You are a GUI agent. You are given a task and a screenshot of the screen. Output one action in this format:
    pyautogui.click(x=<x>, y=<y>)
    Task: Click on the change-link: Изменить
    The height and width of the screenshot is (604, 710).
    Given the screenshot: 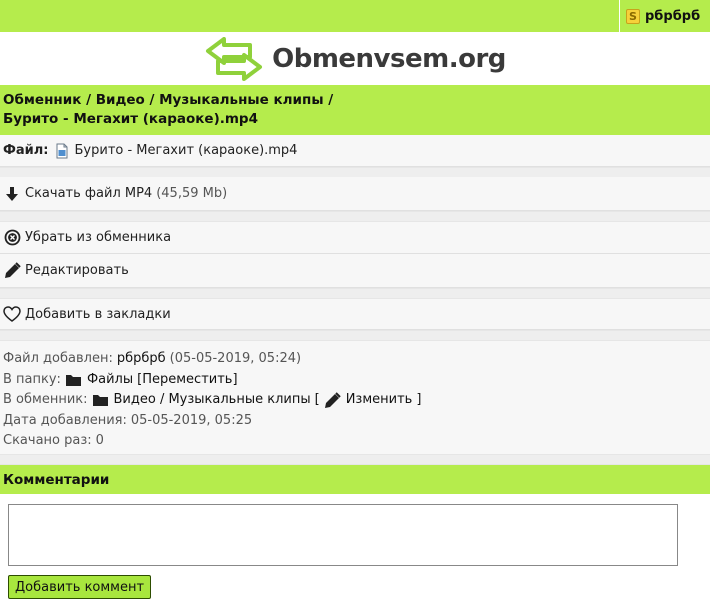 What is the action you would take?
    pyautogui.click(x=379, y=400)
    